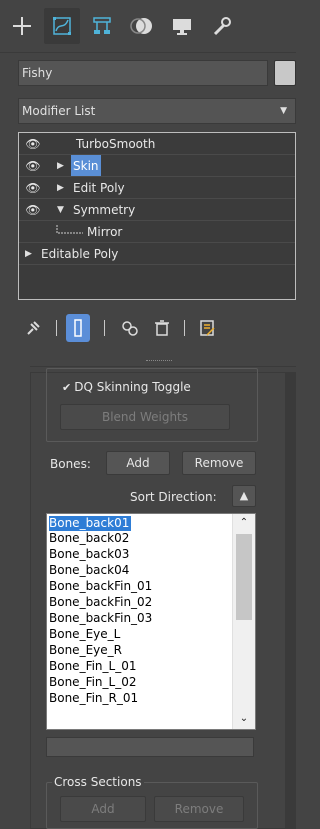  What do you see at coordinates (145, 417) in the screenshot?
I see `blend-weights-button: Blend Weights` at bounding box center [145, 417].